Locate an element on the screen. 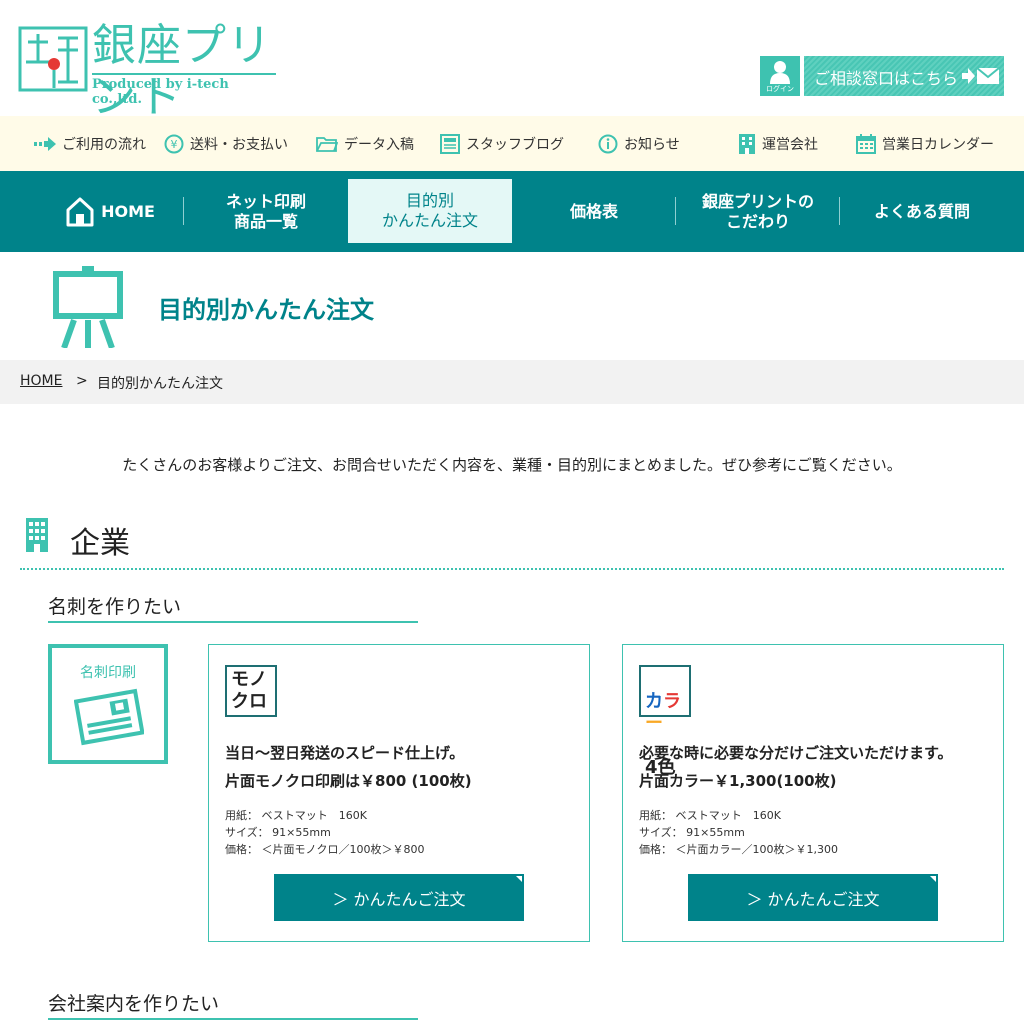  subnav-label: データ入稿 is located at coordinates (379, 145).